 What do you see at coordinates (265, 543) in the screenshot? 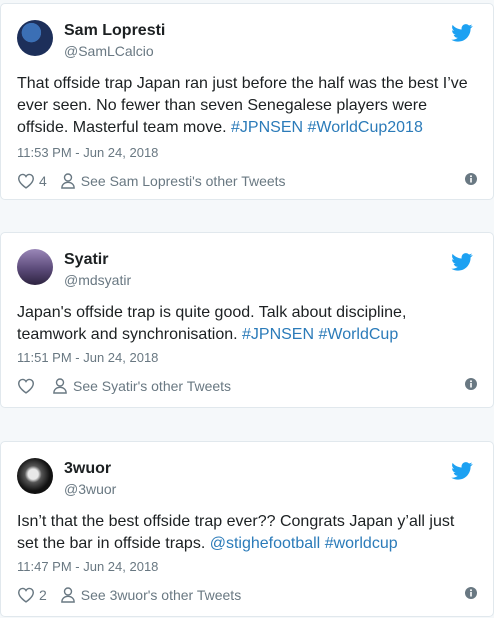
I see `mention-link: @stighefootball` at bounding box center [265, 543].